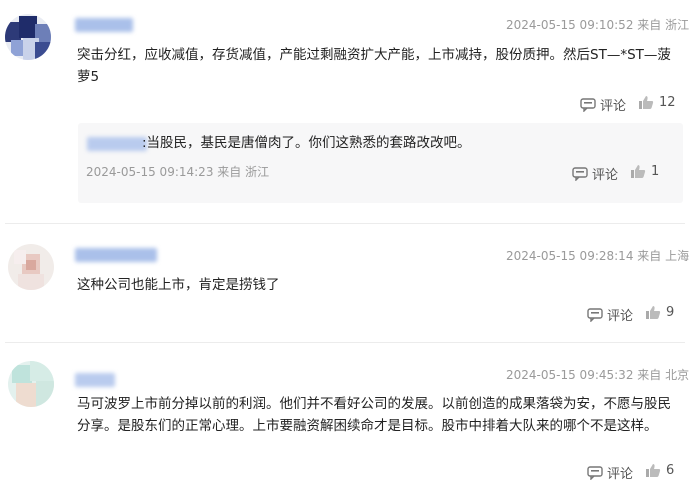 This screenshot has height=484, width=689. What do you see at coordinates (670, 470) in the screenshot?
I see `like-count: 6` at bounding box center [670, 470].